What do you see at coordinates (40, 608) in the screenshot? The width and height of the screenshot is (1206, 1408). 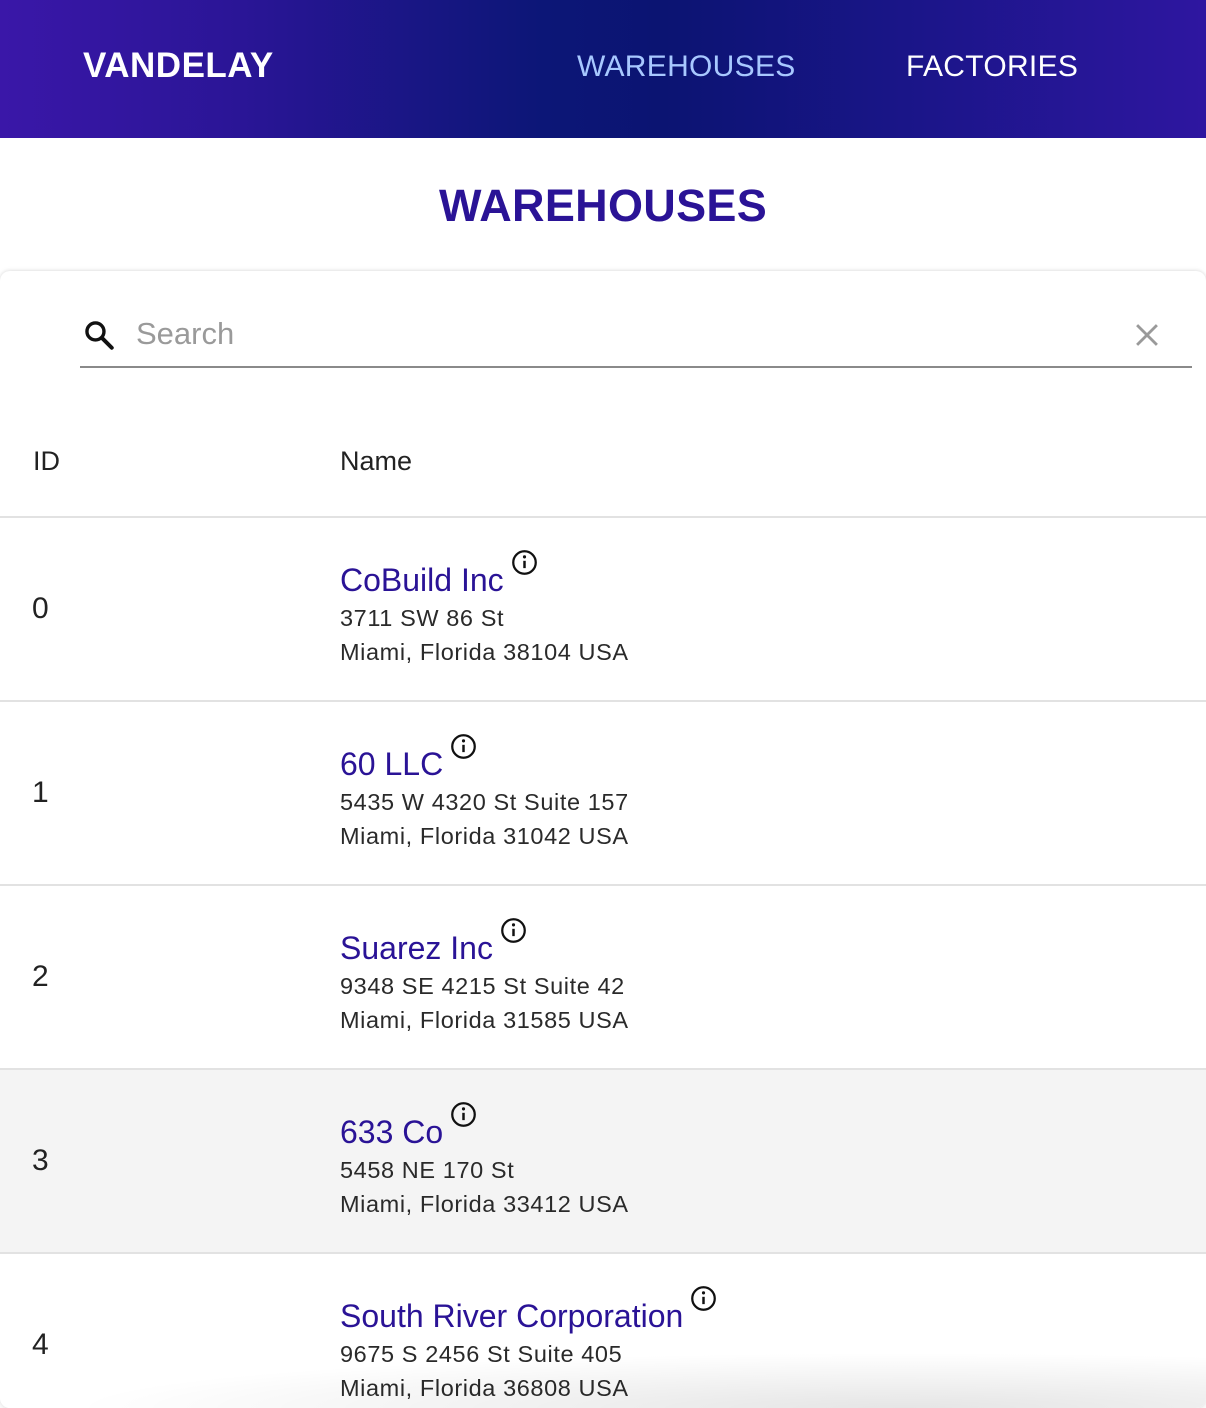 I see `row-id: 0` at bounding box center [40, 608].